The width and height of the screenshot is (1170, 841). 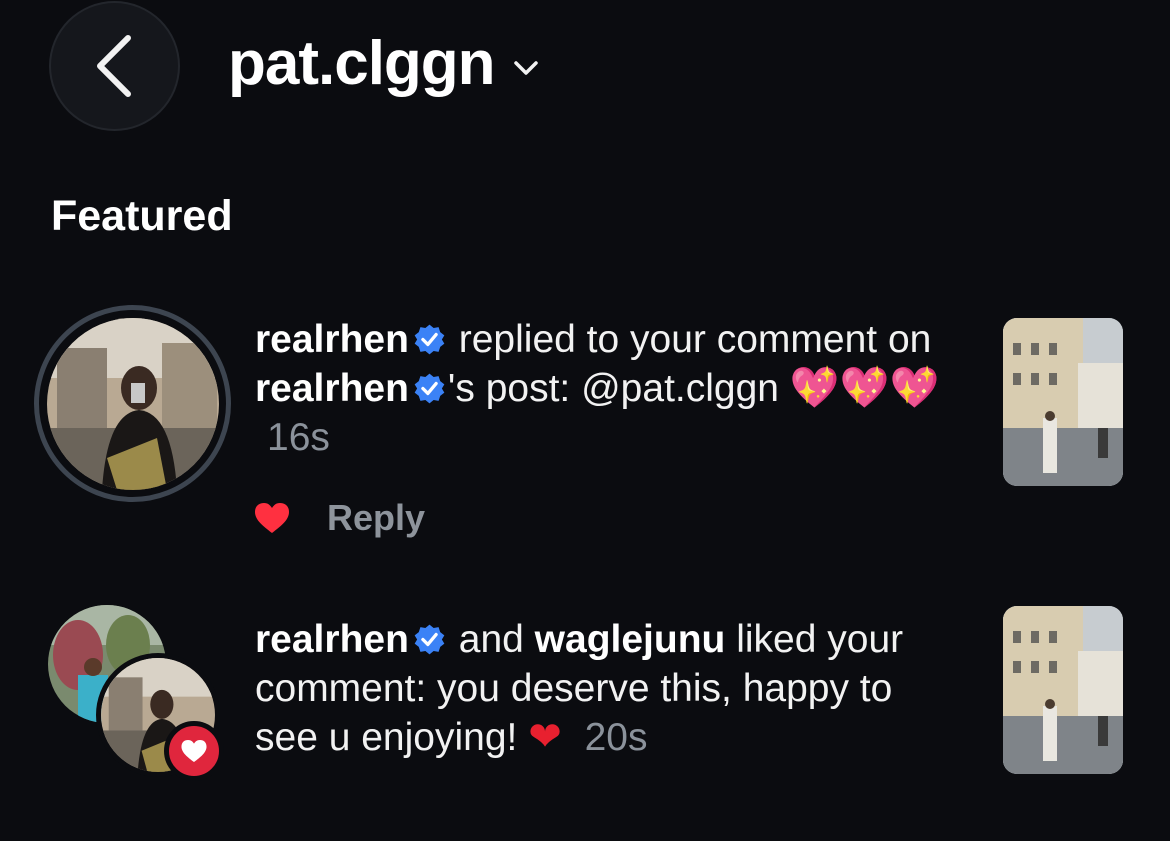 I want to click on comment-actions: Reply, so click(x=339, y=518).